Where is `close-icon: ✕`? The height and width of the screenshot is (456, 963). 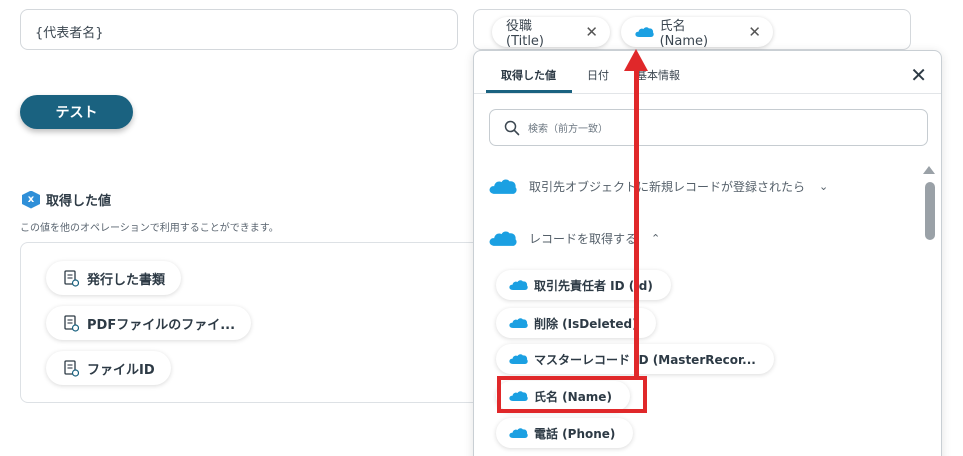 close-icon: ✕ is located at coordinates (918, 75).